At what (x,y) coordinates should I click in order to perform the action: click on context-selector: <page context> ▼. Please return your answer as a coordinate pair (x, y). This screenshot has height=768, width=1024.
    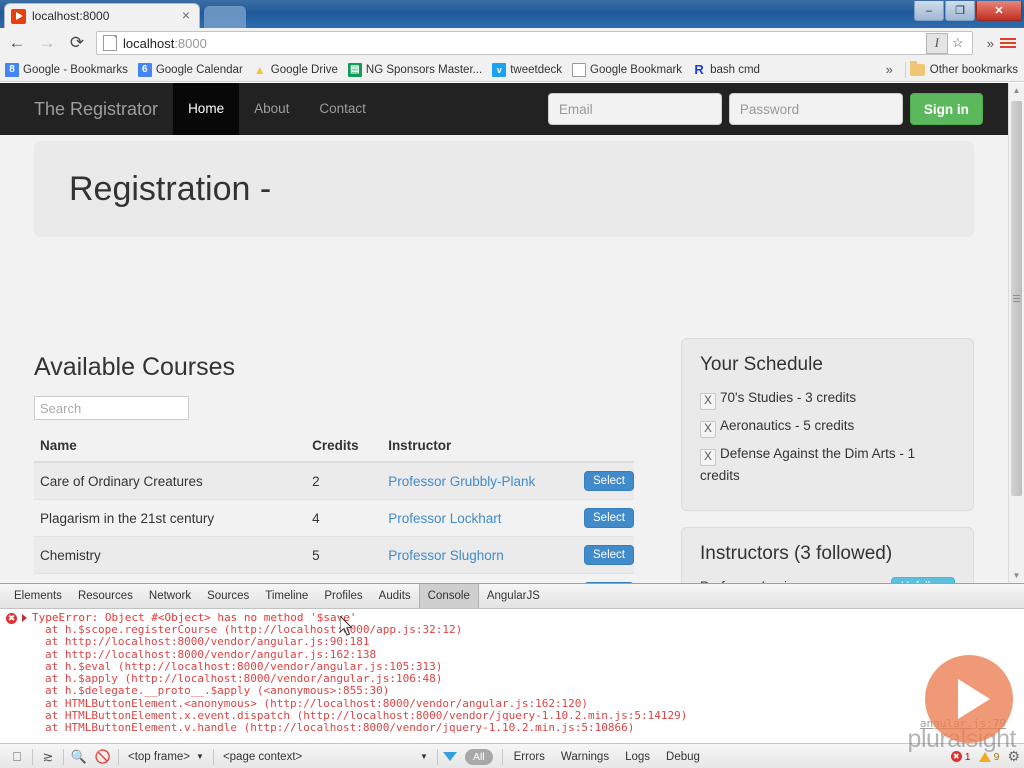
    Looking at the image, I should click on (325, 757).